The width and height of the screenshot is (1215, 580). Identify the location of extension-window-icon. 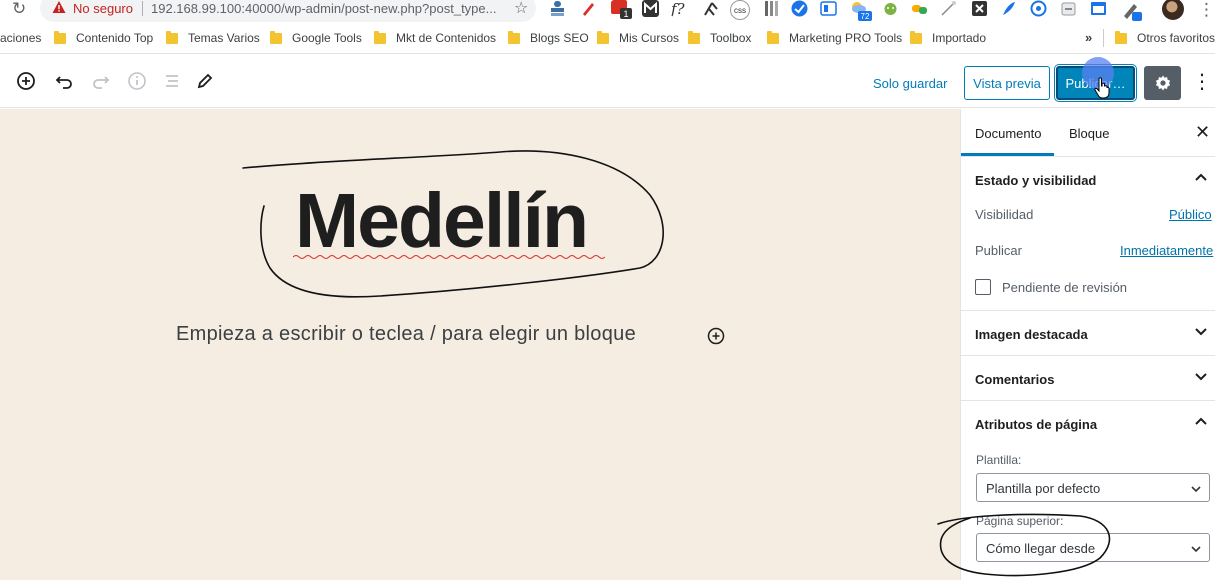
(1098, 8).